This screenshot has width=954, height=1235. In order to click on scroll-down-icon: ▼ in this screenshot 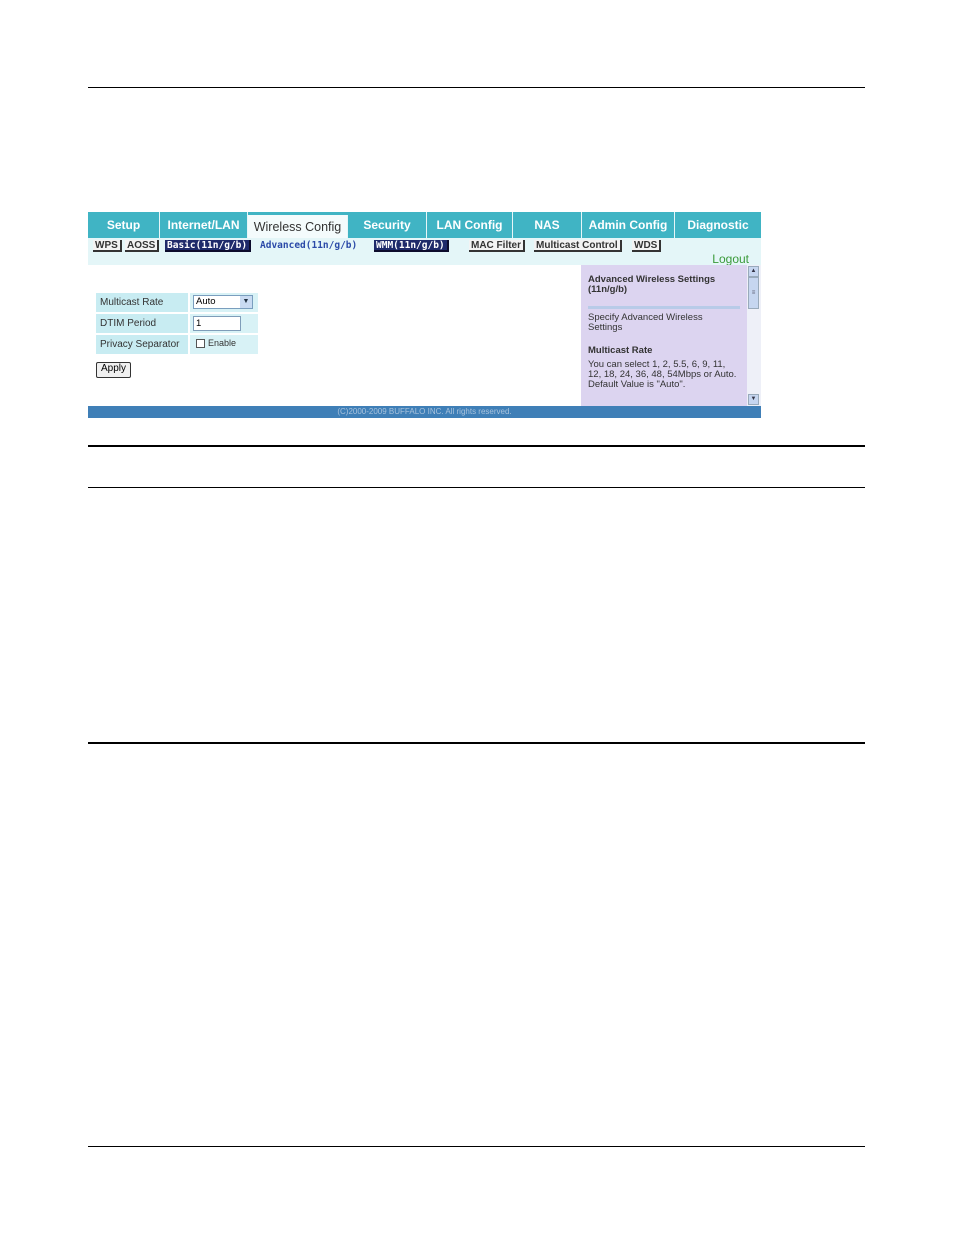, I will do `click(753, 399)`.